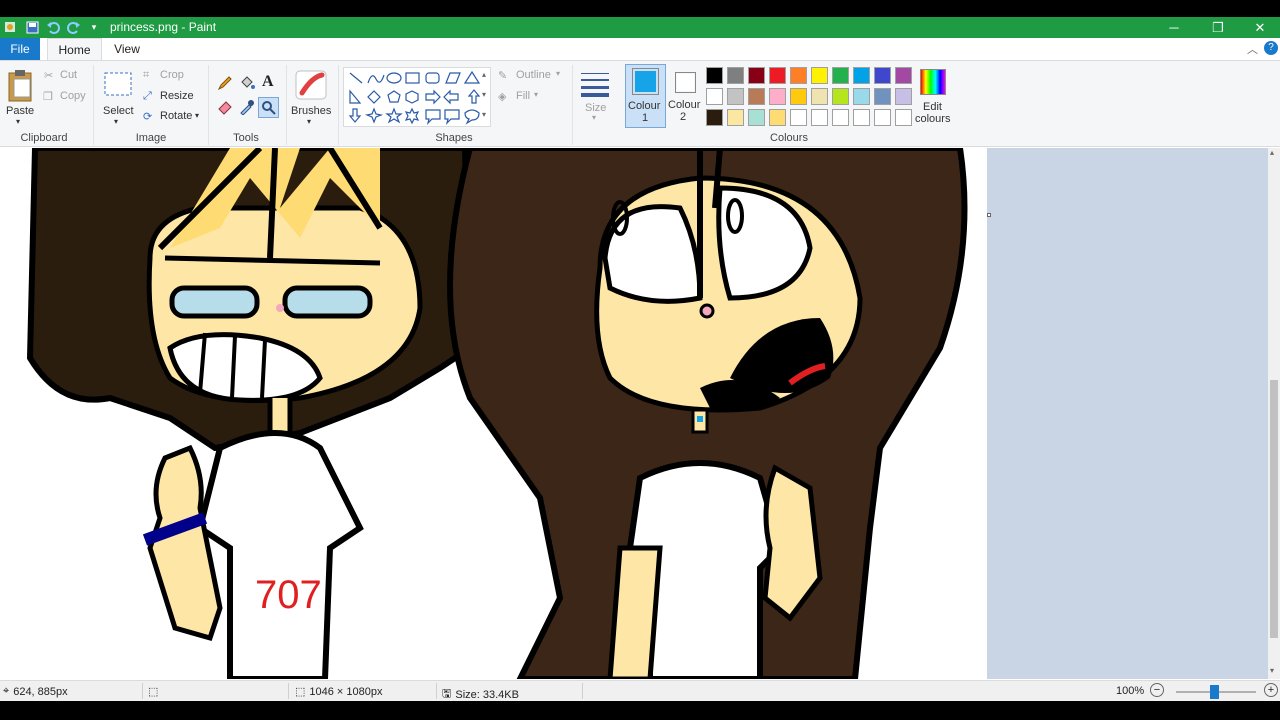 The width and height of the screenshot is (1280, 720). I want to click on cut-button: Cut, so click(68, 75).